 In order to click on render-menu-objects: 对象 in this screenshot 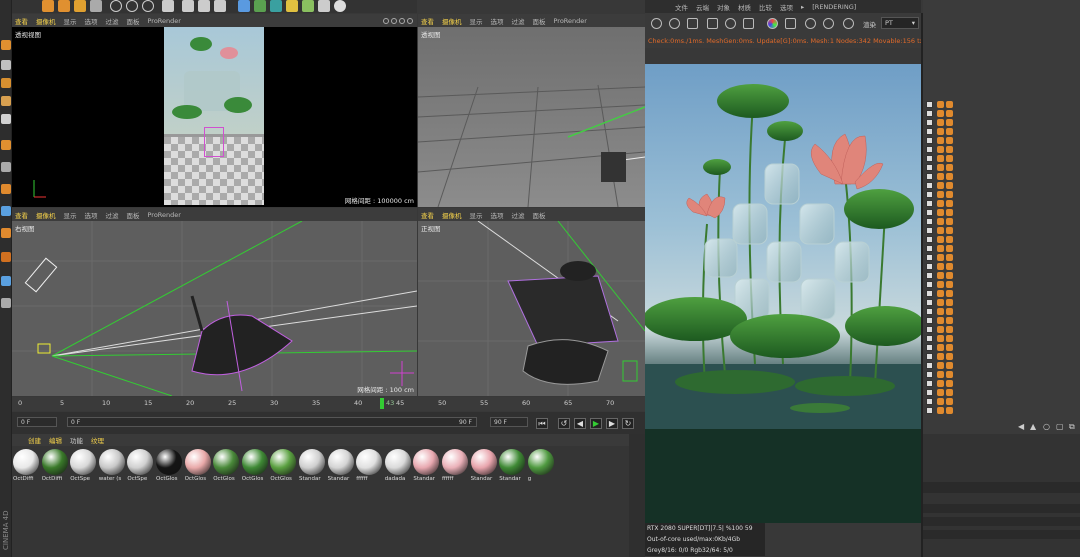, I will do `click(723, 7)`.